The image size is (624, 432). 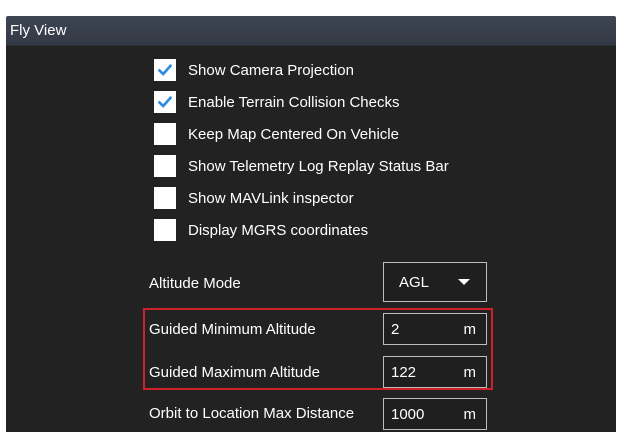 I want to click on checkbox-enable-terrain-collision-checks: Enable Terrain Collision Checks, so click(x=277, y=102).